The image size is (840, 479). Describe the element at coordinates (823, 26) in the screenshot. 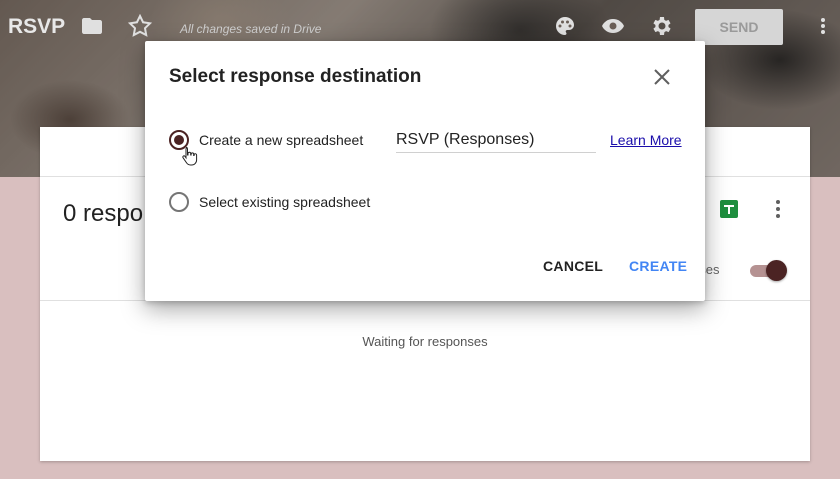

I see `more-vert-icon` at that location.